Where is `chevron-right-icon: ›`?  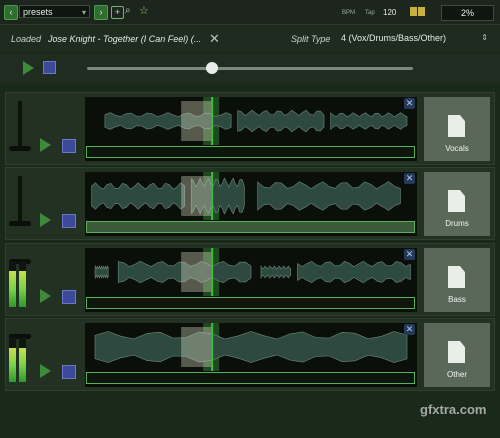 chevron-right-icon: › is located at coordinates (101, 12).